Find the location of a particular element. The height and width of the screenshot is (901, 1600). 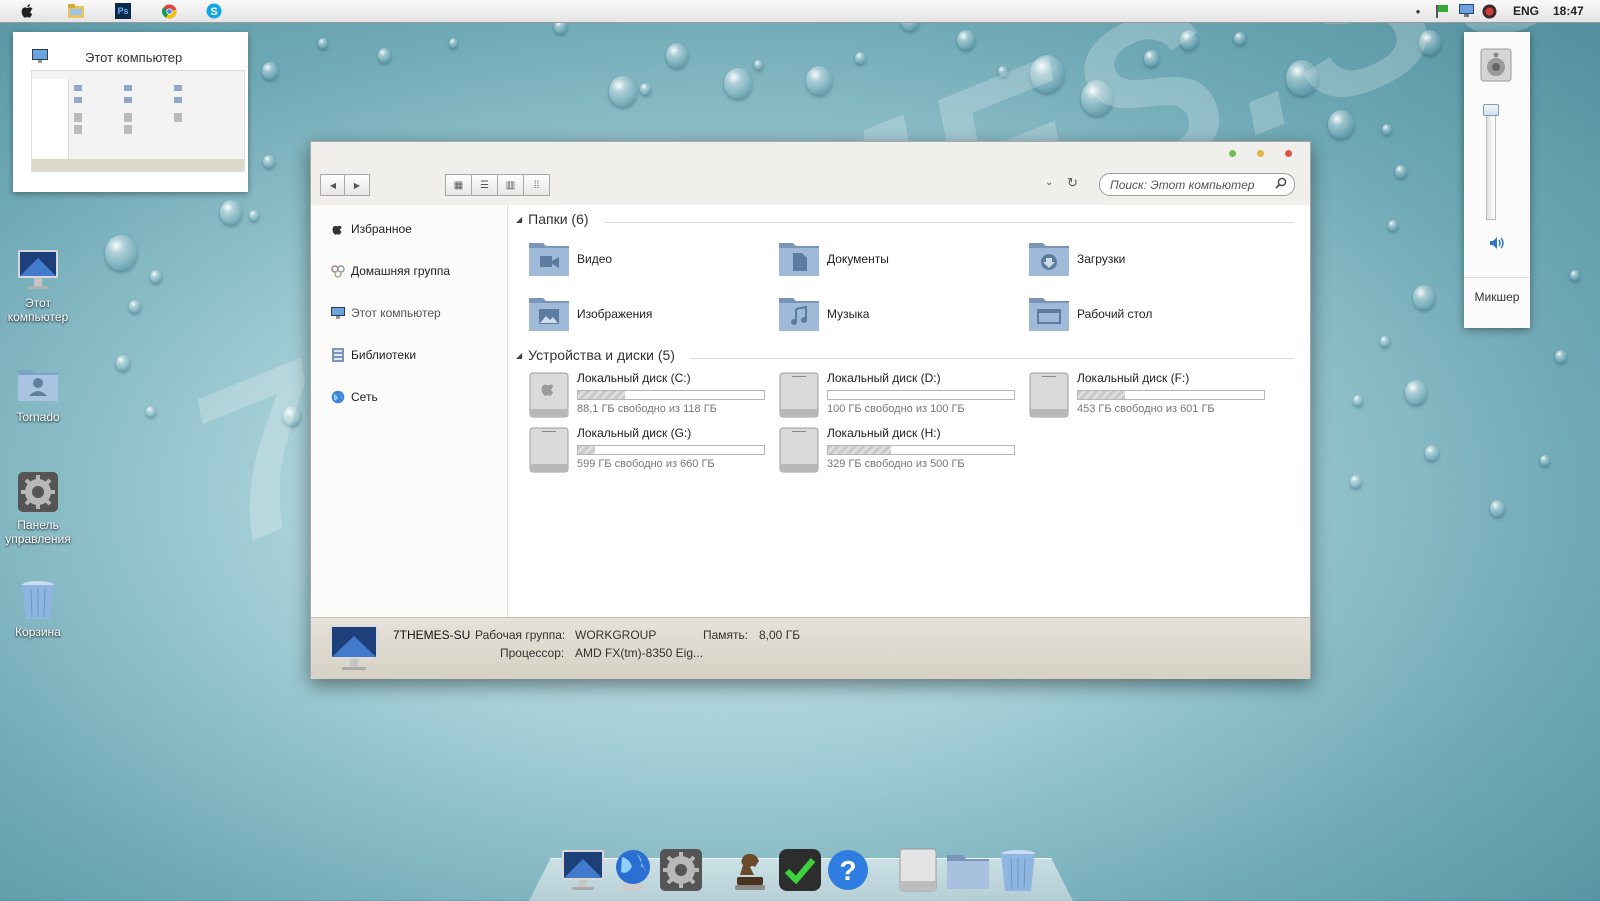

language-indicator: ENG is located at coordinates (1526, 11).